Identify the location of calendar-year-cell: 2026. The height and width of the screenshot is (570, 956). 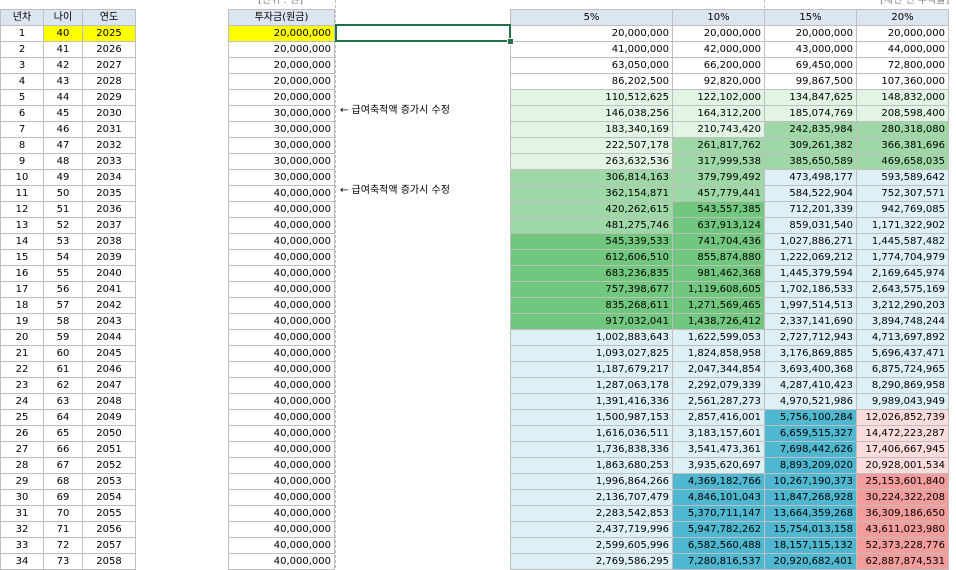
(109, 49).